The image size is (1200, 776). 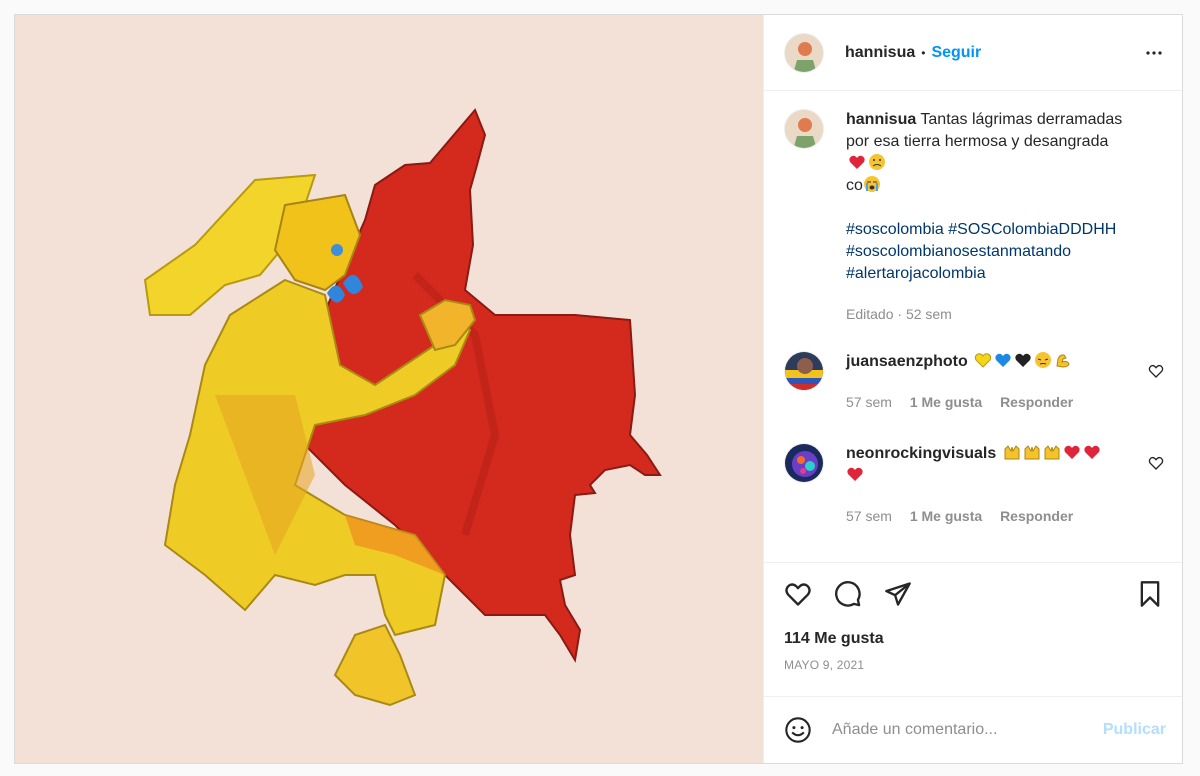 I want to click on likes-count: 114 Me gusta, so click(x=973, y=639).